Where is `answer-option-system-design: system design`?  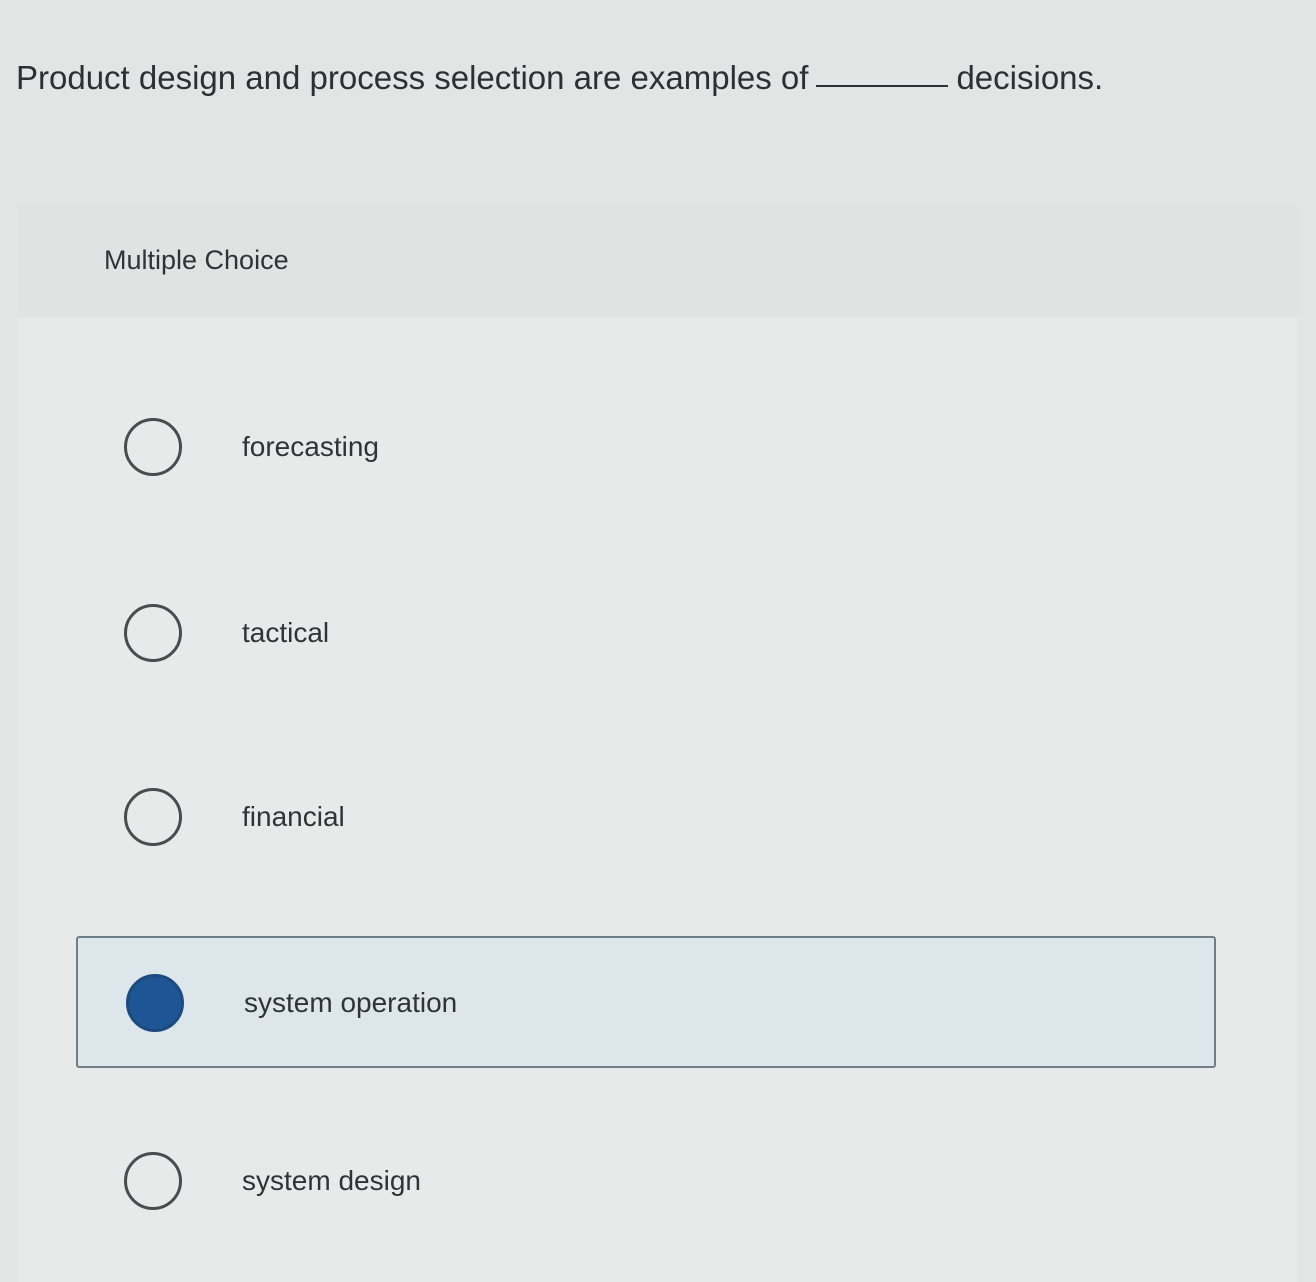
answer-option-system-design: system design is located at coordinates (646, 1182).